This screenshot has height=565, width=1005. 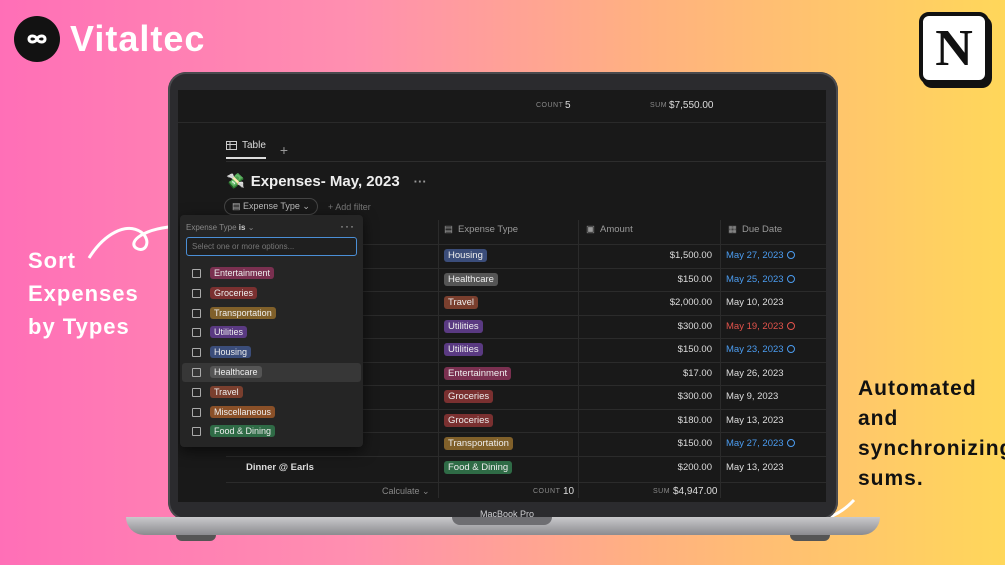 I want to click on row-type: Travel, so click(x=461, y=302).